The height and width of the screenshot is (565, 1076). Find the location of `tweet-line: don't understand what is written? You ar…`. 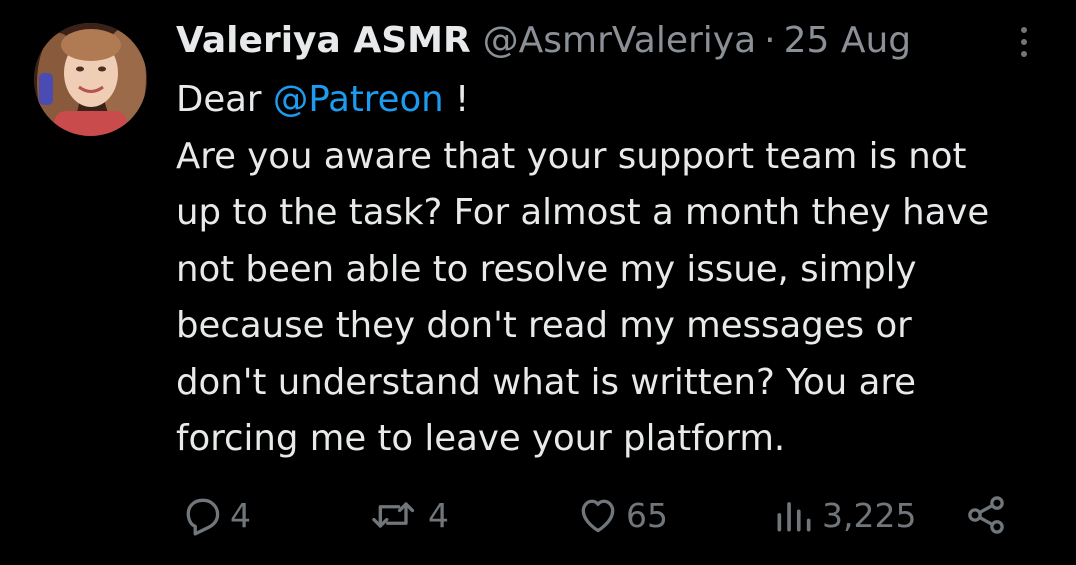

tweet-line: don't understand what is written? You ar… is located at coordinates (546, 382).